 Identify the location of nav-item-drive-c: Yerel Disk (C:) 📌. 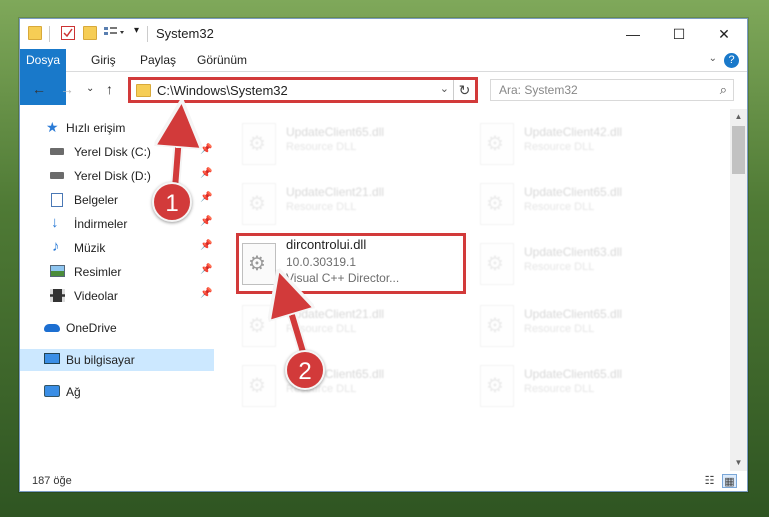
(117, 152).